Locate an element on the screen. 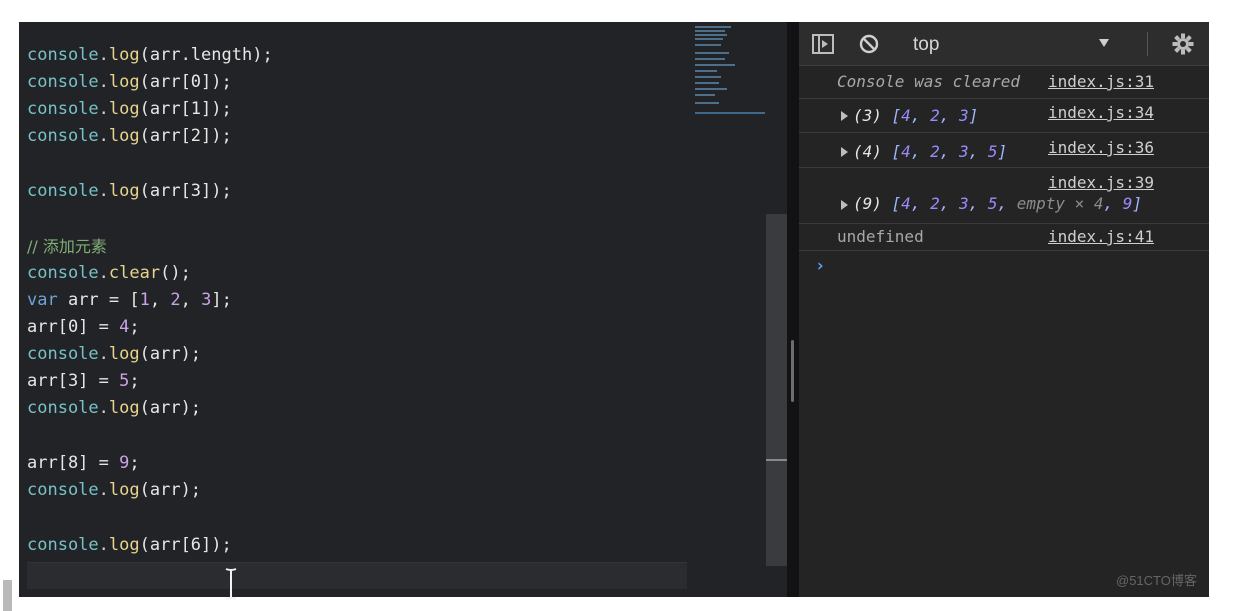 The height and width of the screenshot is (611, 1235). scrollbar-marker is located at coordinates (776, 460).